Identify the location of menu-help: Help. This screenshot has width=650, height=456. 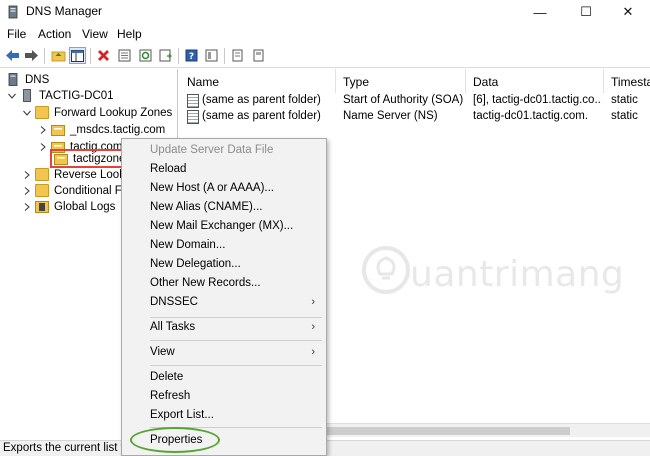
(129, 34).